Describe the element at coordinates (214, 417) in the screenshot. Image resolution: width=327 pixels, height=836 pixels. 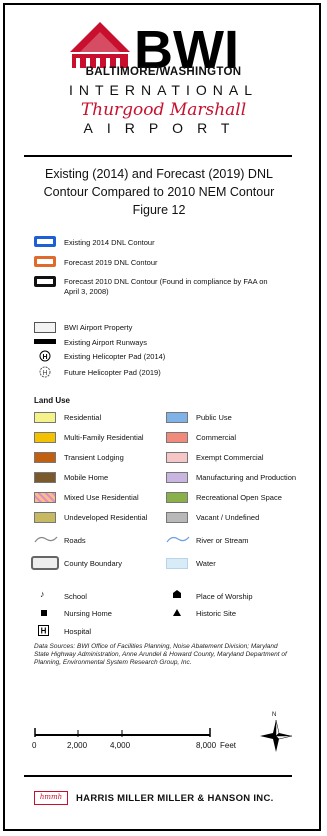
I see `public-use-label: Public Use` at that location.